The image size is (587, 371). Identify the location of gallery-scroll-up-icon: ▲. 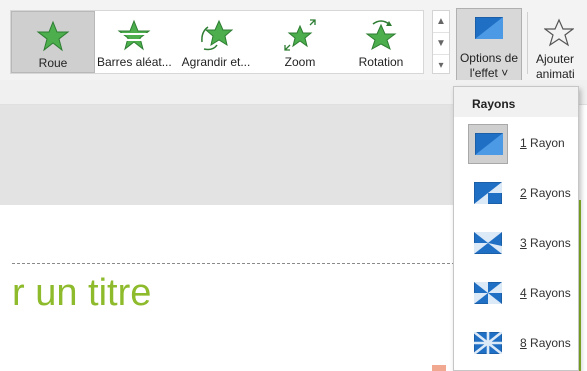
(441, 22).